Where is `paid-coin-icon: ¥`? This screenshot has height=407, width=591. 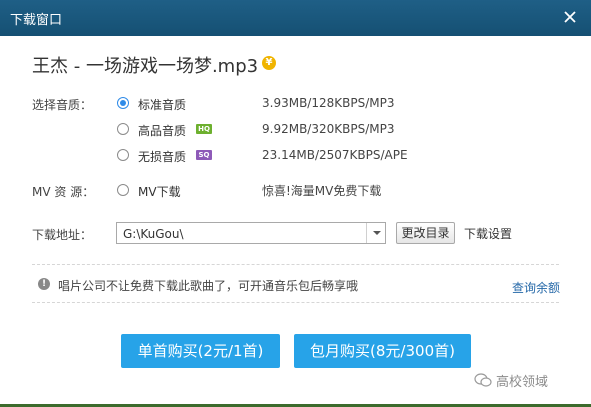
paid-coin-icon: ¥ is located at coordinates (269, 63).